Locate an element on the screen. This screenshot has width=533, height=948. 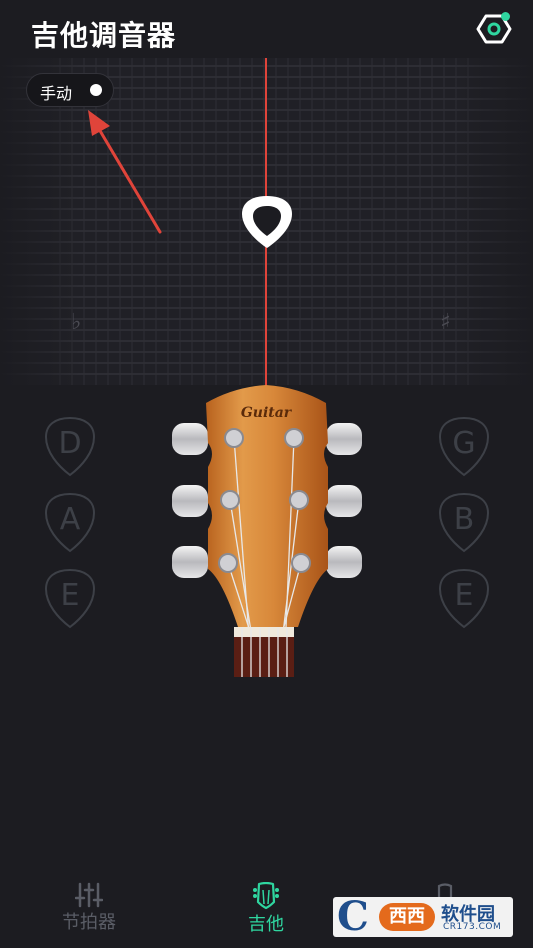
headstock-brand: Guitar is located at coordinates (267, 413).